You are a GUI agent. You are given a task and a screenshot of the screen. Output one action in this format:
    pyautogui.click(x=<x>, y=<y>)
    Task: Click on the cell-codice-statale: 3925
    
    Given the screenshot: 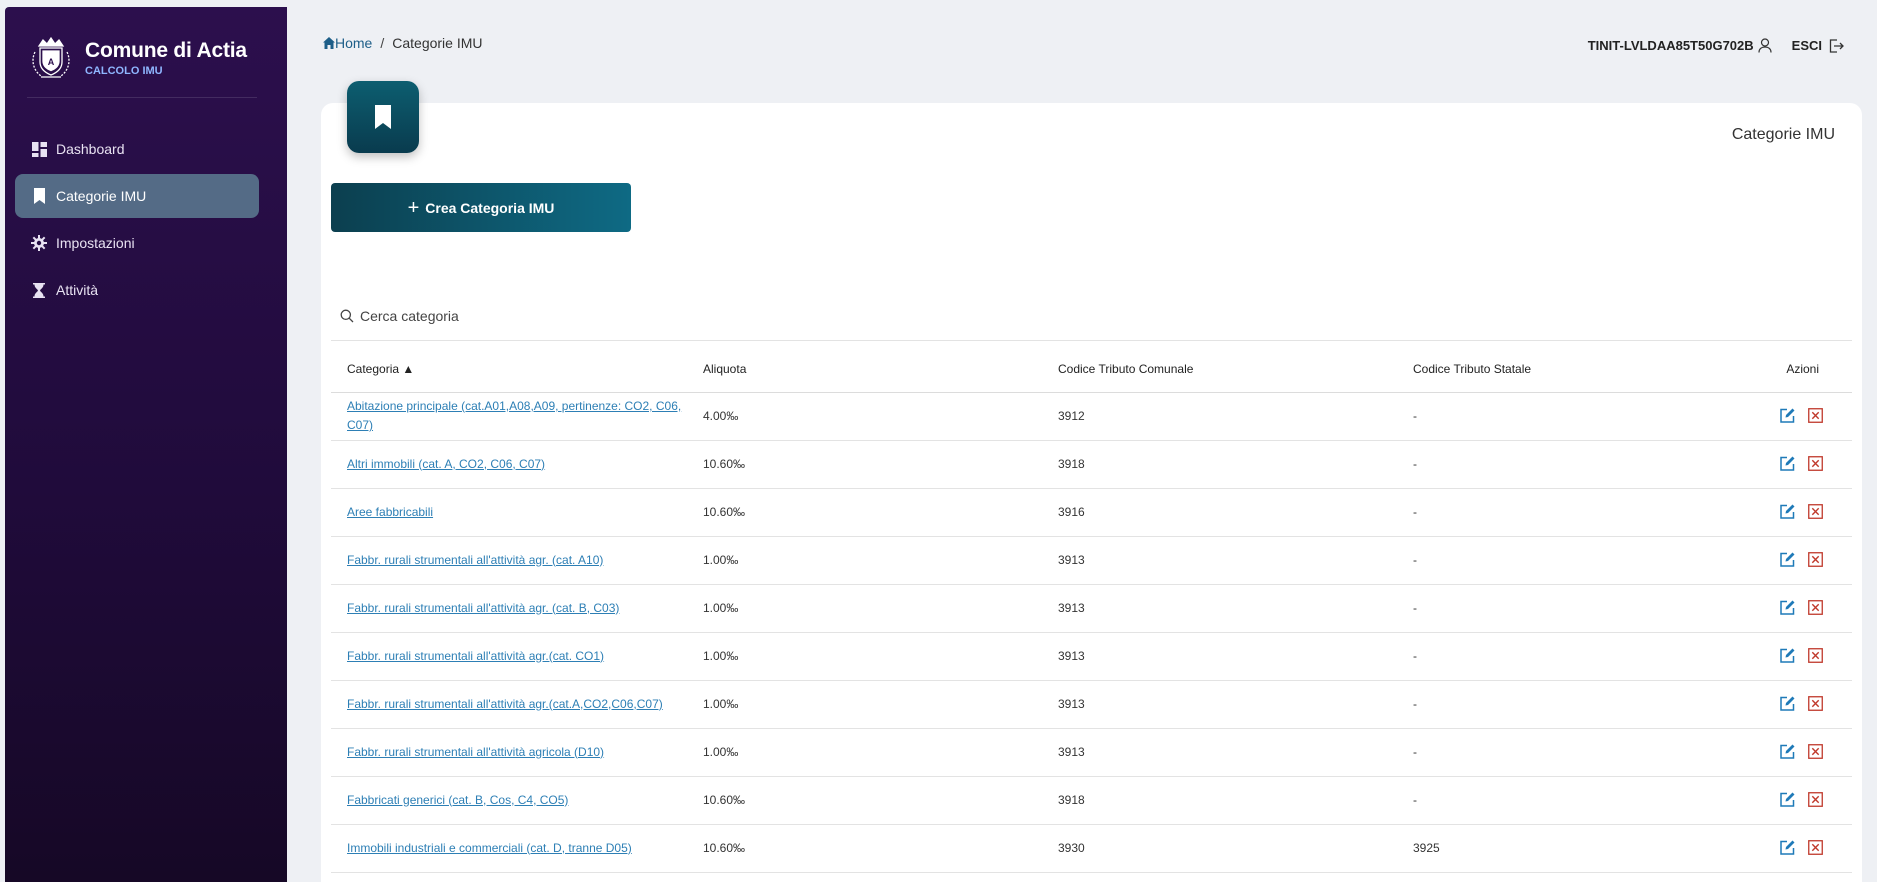 What is the action you would take?
    pyautogui.click(x=1547, y=848)
    